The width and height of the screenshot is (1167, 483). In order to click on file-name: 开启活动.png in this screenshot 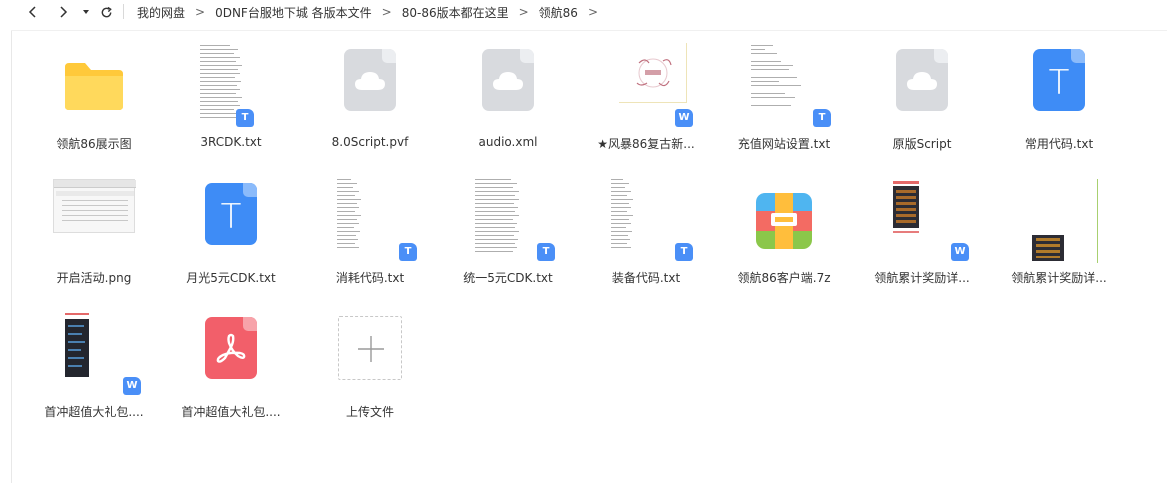, I will do `click(94, 278)`.